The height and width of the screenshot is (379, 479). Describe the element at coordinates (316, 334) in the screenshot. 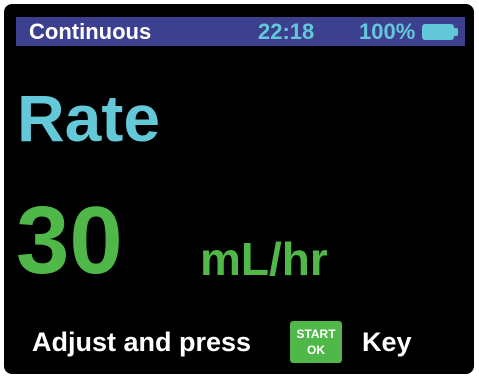

I see `key-label-start: START` at that location.